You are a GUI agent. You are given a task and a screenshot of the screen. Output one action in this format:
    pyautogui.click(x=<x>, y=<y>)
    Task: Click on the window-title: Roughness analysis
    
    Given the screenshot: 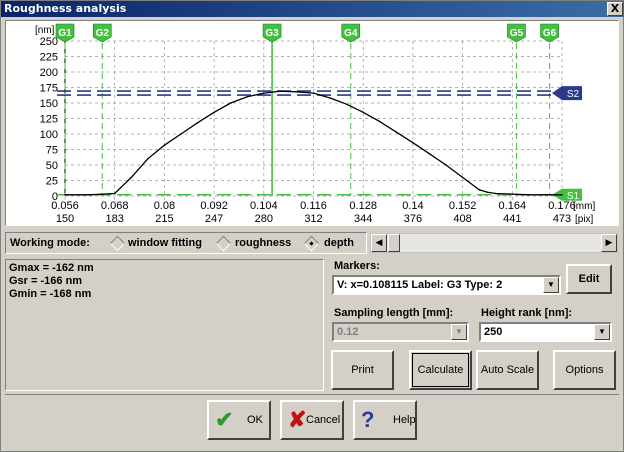 What is the action you would take?
    pyautogui.click(x=65, y=8)
    